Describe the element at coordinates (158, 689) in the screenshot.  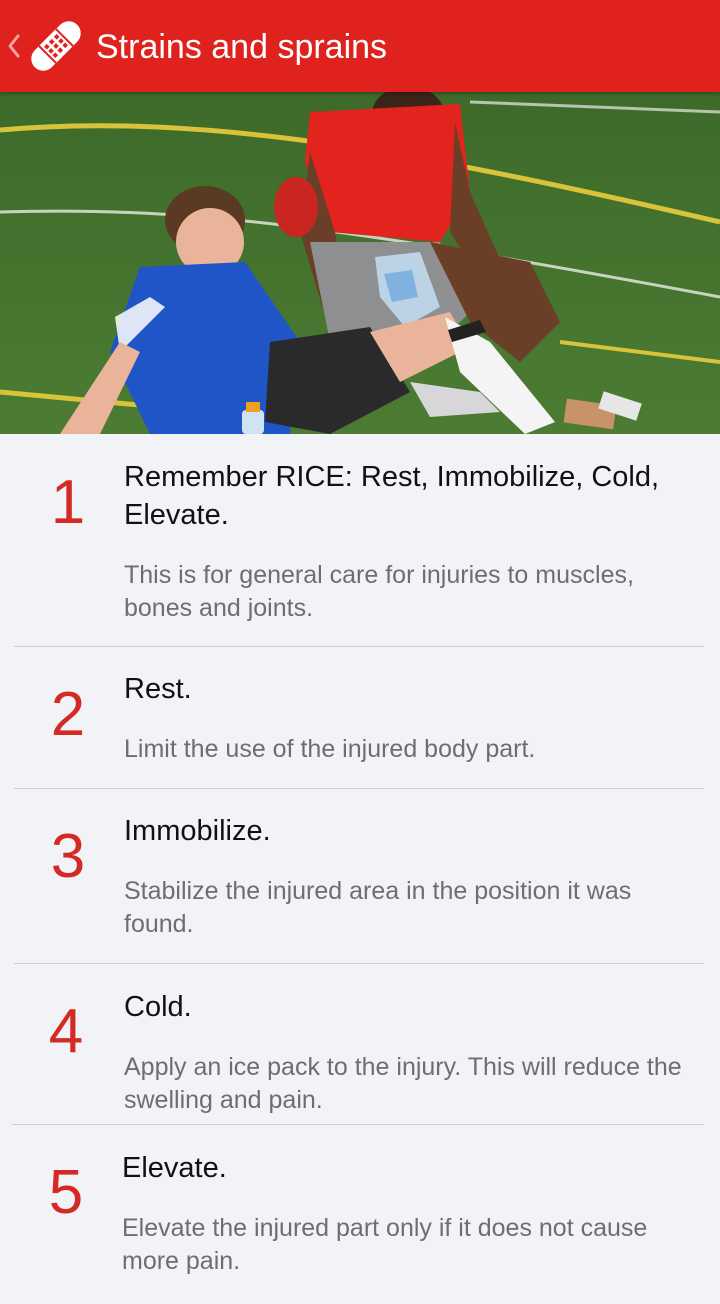
I see `step-title: Rest.` at that location.